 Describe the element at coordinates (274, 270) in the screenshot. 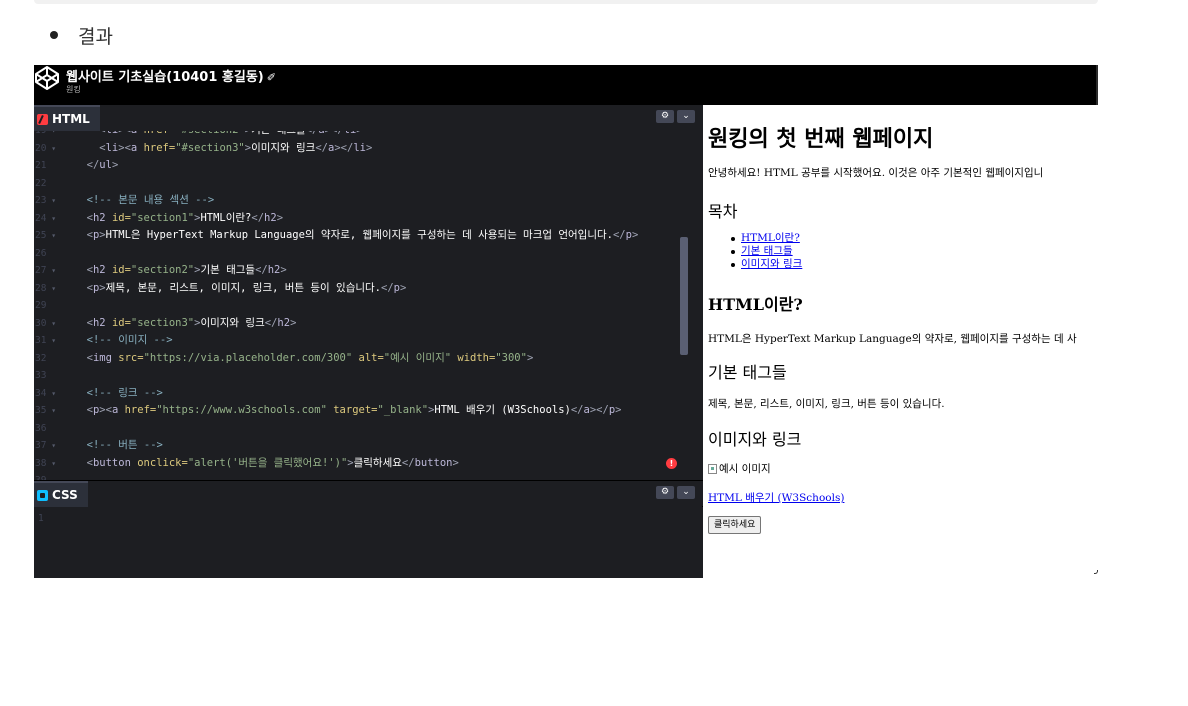

I see `code-token: h2` at that location.